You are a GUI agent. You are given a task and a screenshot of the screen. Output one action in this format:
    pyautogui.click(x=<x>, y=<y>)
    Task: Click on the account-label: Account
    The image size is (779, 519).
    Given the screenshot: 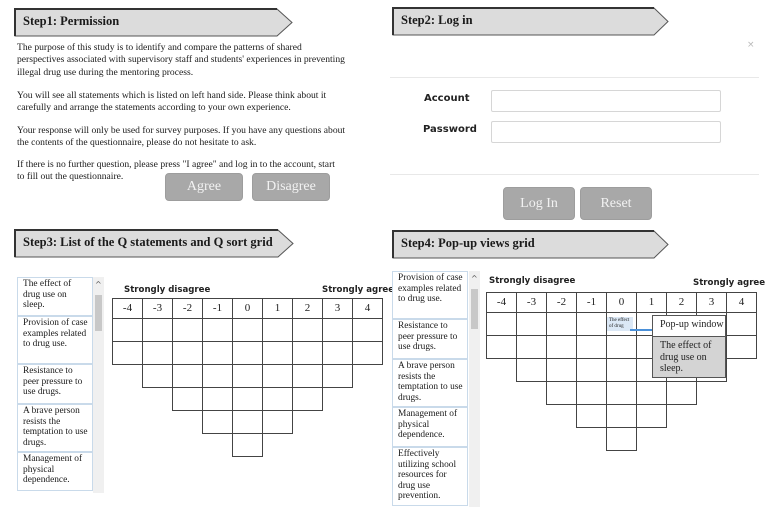 What is the action you would take?
    pyautogui.click(x=447, y=98)
    